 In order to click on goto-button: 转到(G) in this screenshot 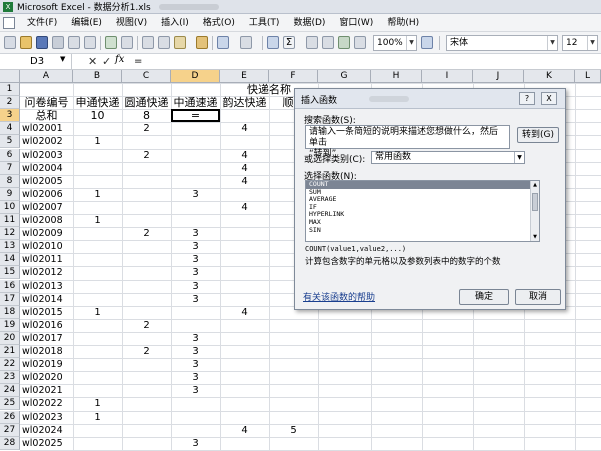, I will do `click(538, 135)`.